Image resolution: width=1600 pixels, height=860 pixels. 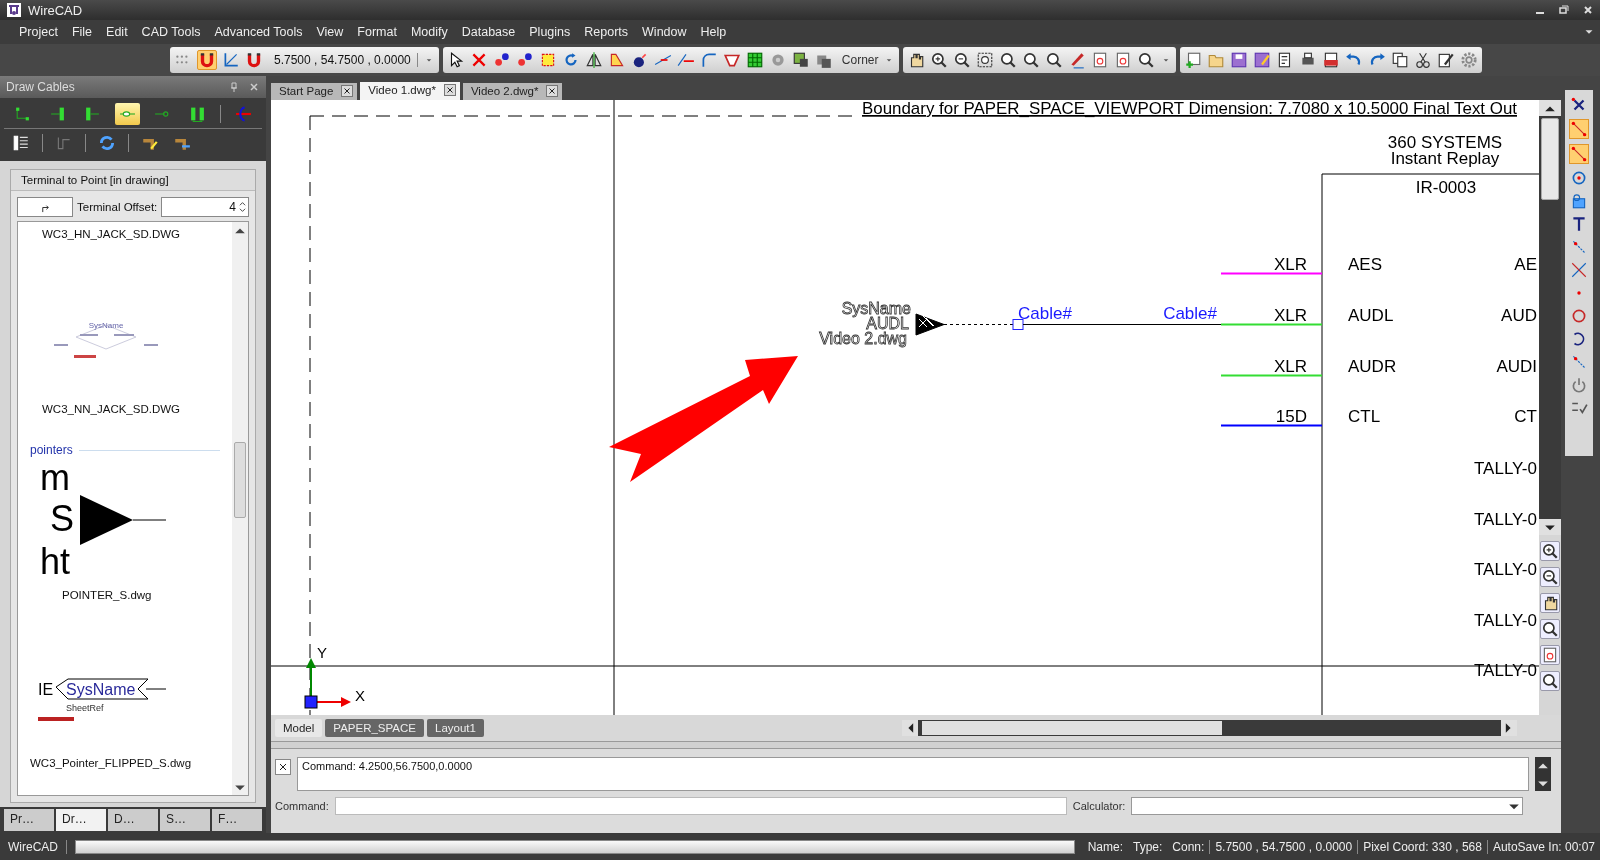 What do you see at coordinates (117, 32) in the screenshot?
I see `menu-item: Edit` at bounding box center [117, 32].